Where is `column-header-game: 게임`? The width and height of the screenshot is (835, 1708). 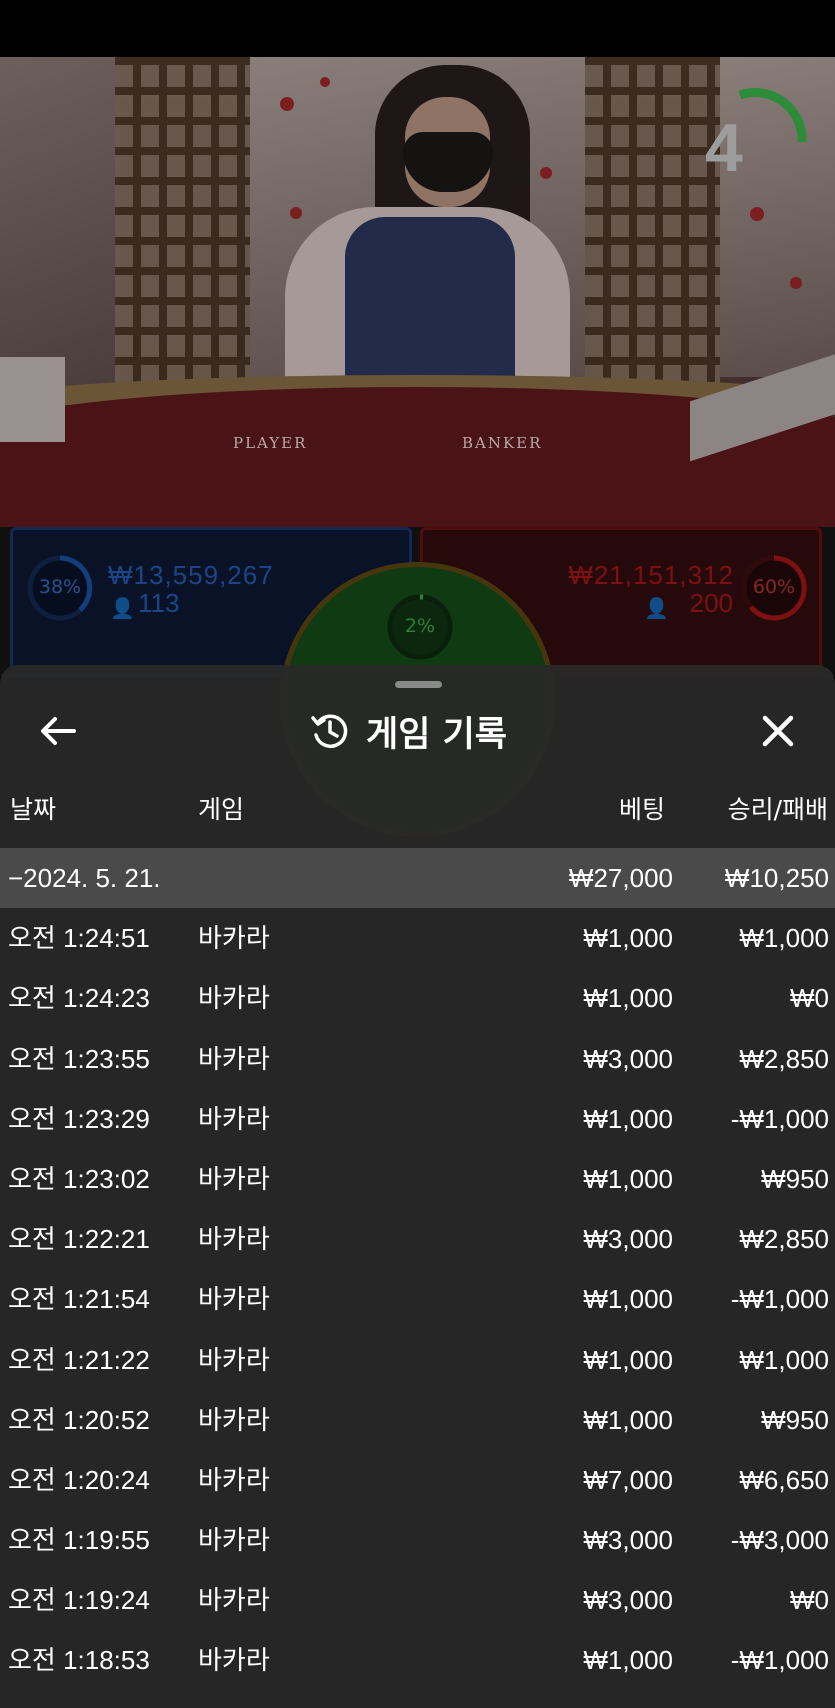
column-header-game: 게임 is located at coordinates (221, 809).